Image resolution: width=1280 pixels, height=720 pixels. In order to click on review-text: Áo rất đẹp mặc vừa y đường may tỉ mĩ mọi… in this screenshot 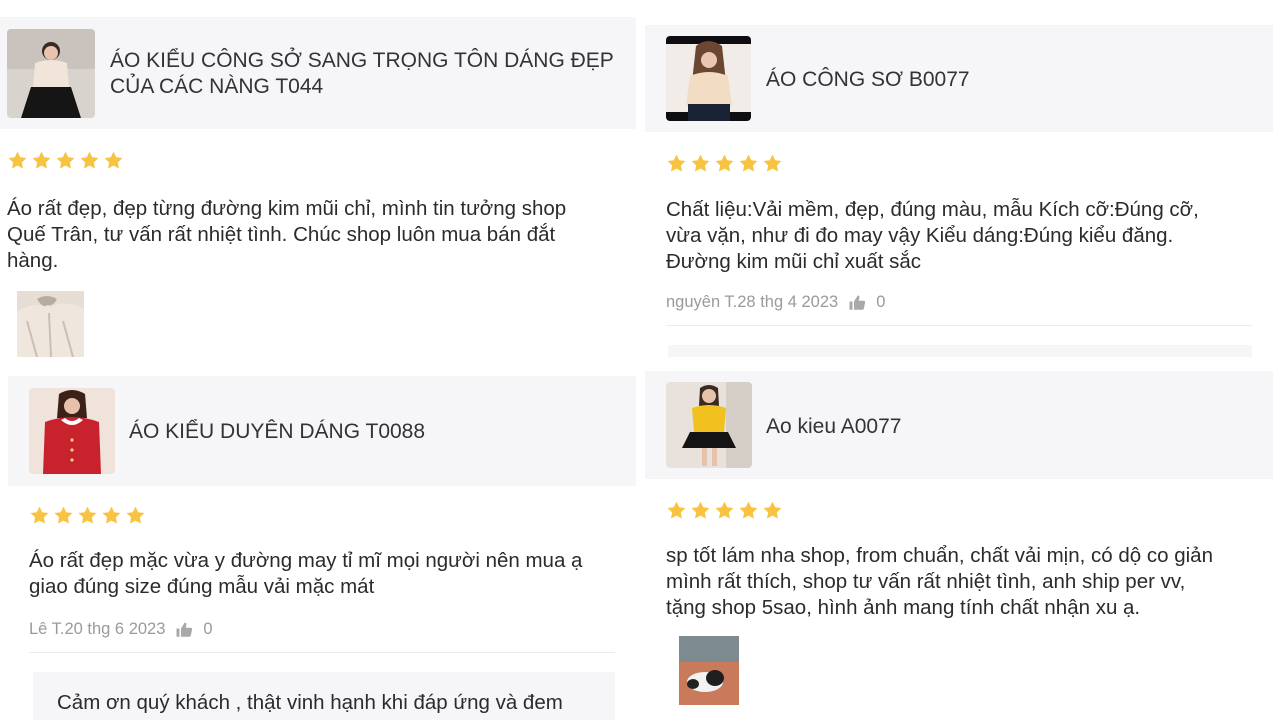, I will do `click(329, 574)`.